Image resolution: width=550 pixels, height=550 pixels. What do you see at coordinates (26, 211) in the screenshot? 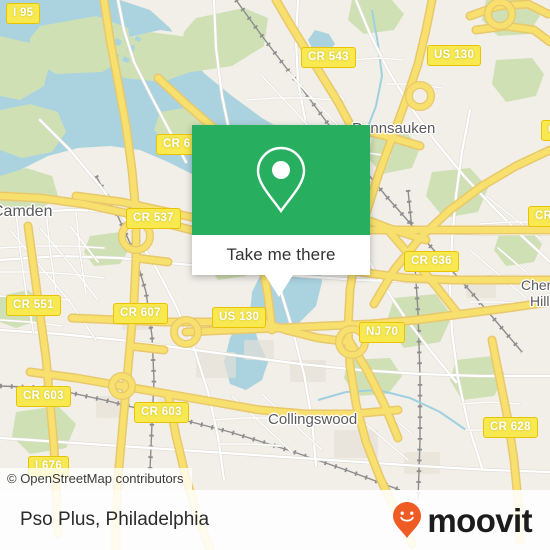
I see `place-label: Camden` at bounding box center [26, 211].